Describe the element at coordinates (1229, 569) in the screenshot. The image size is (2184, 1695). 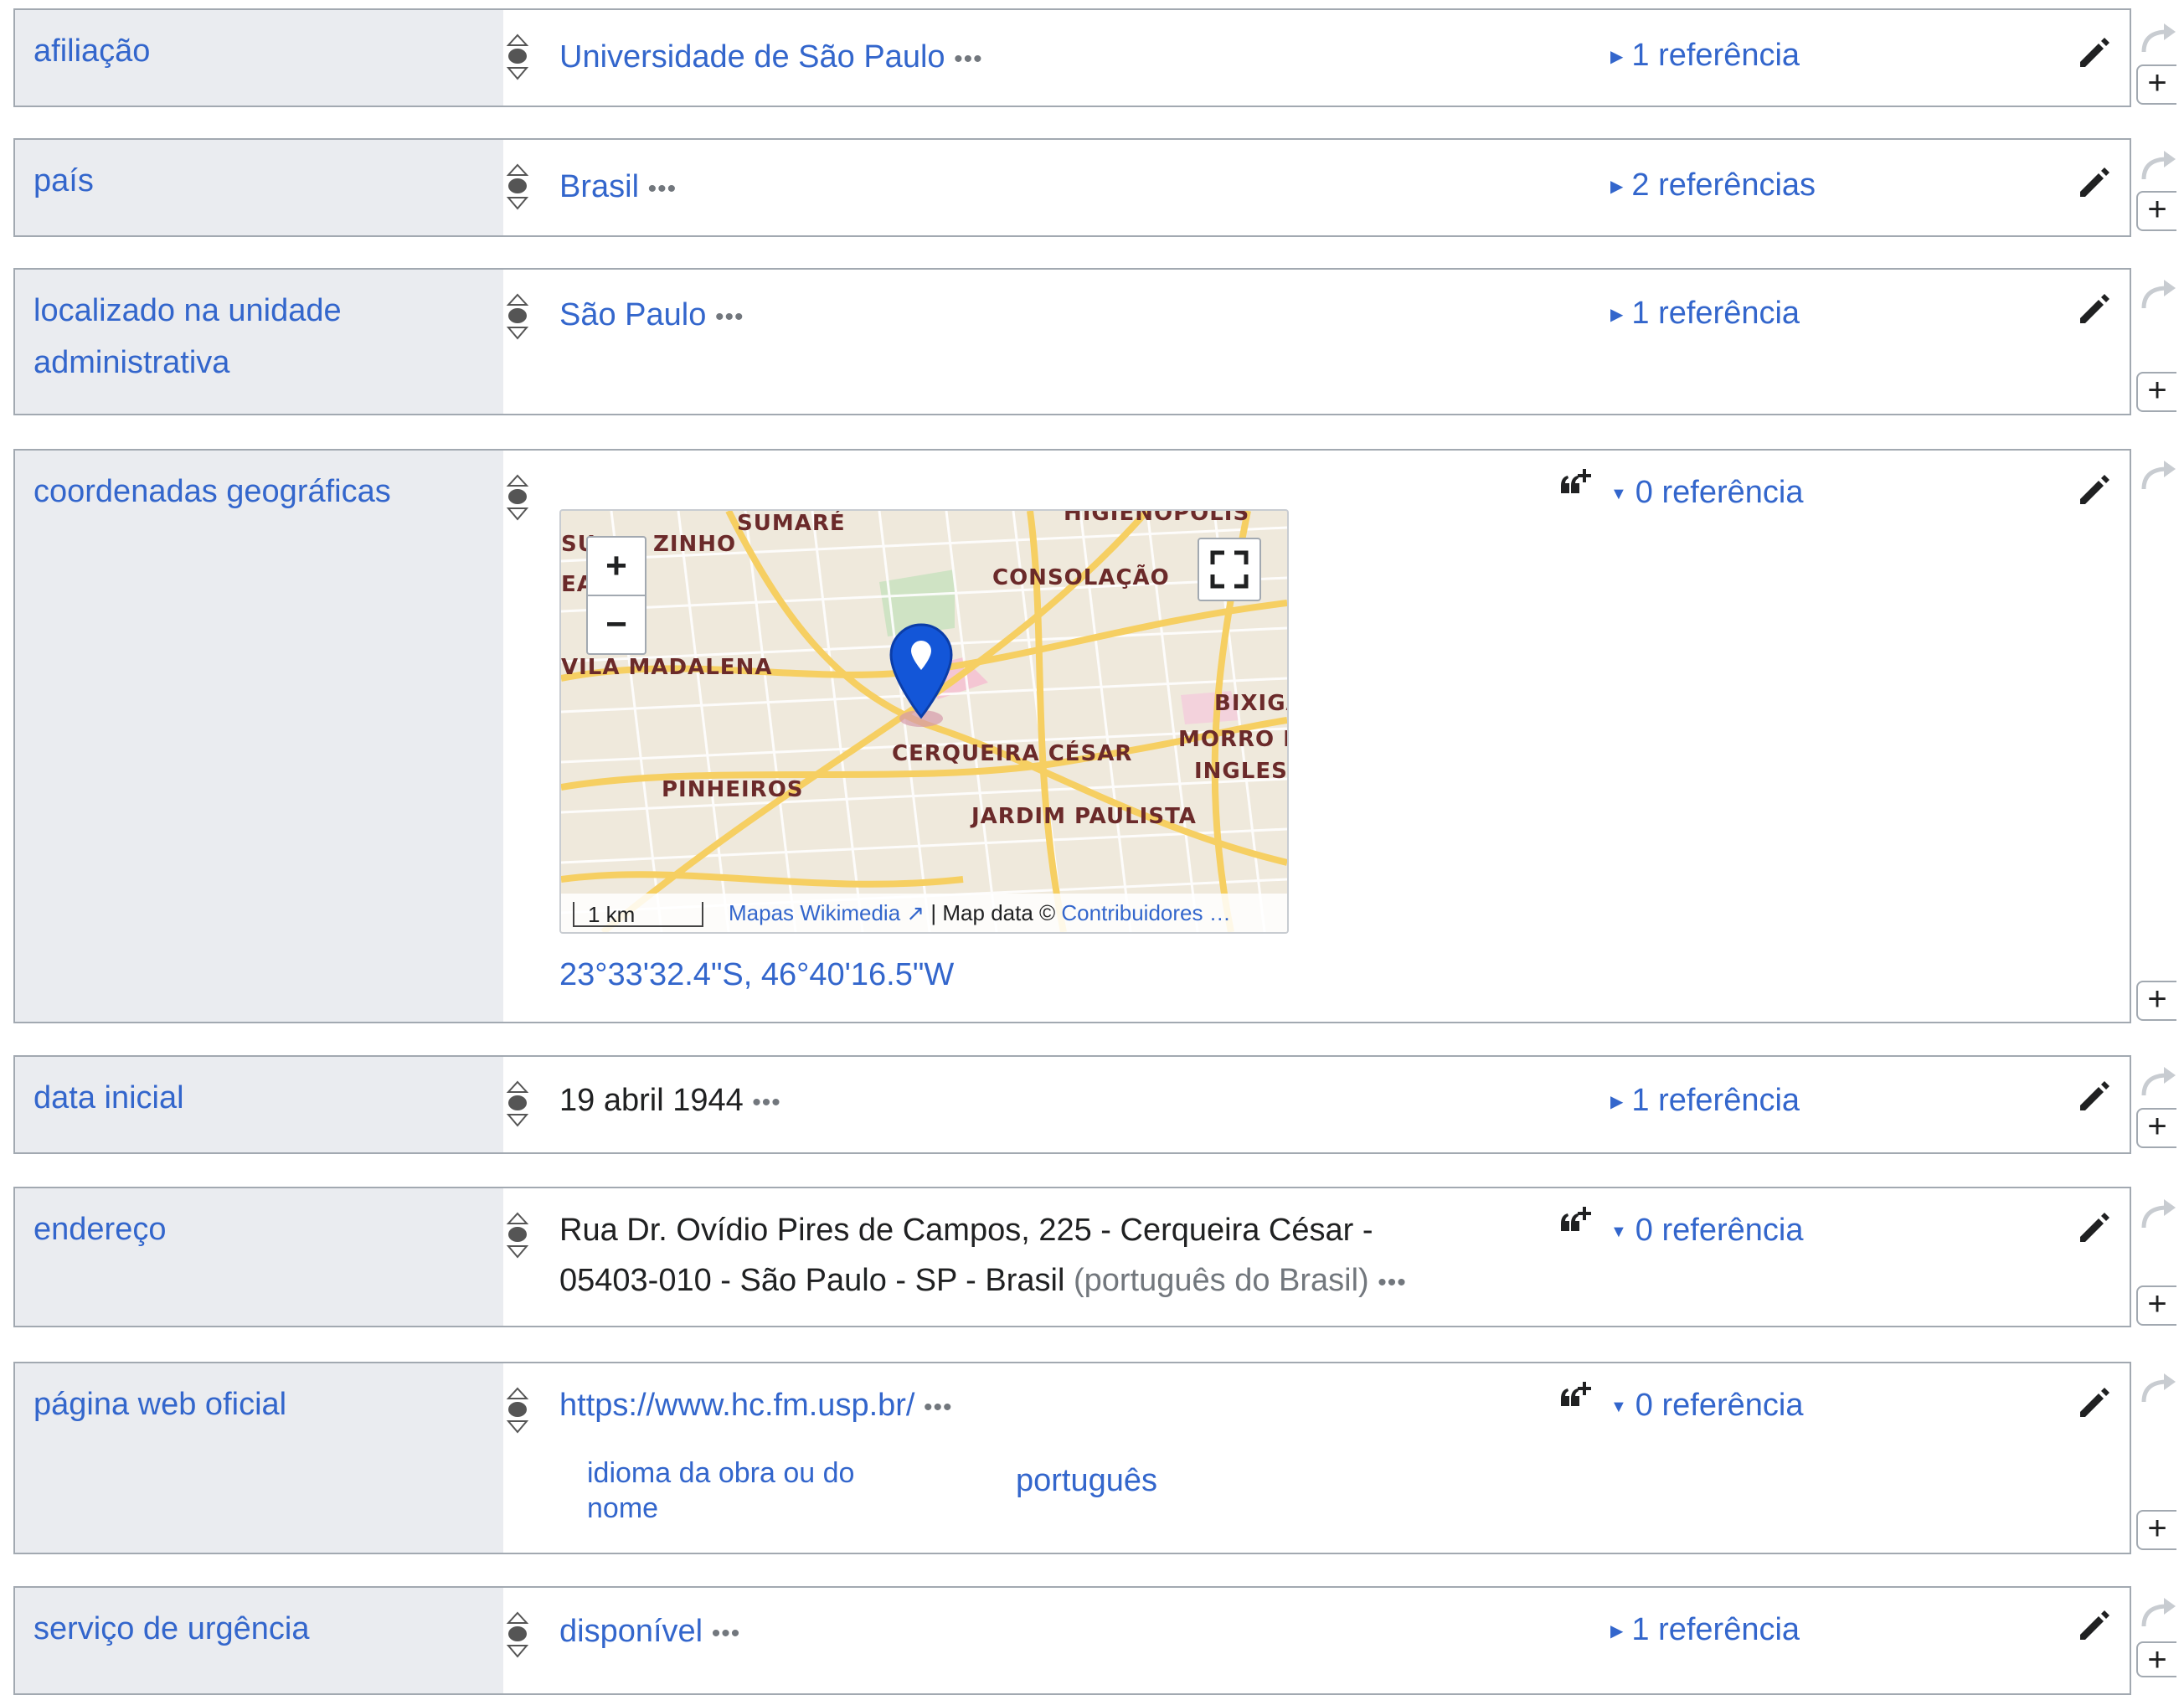
I see `fullscreen-icon` at that location.